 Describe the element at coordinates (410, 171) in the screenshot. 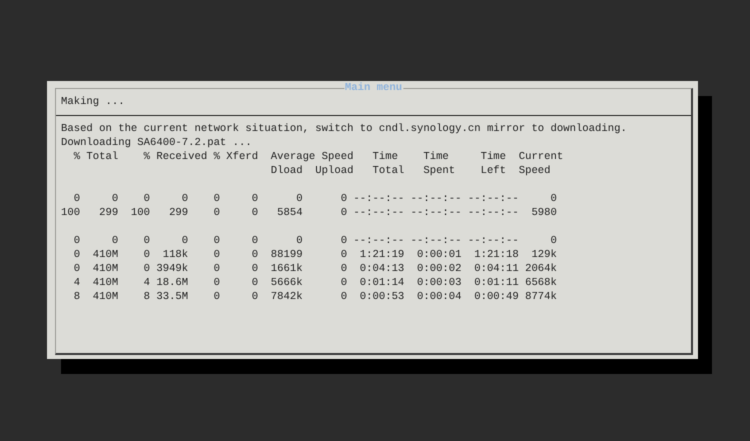

I see `output-line: Dload Upload Total Spent Left Speed` at that location.